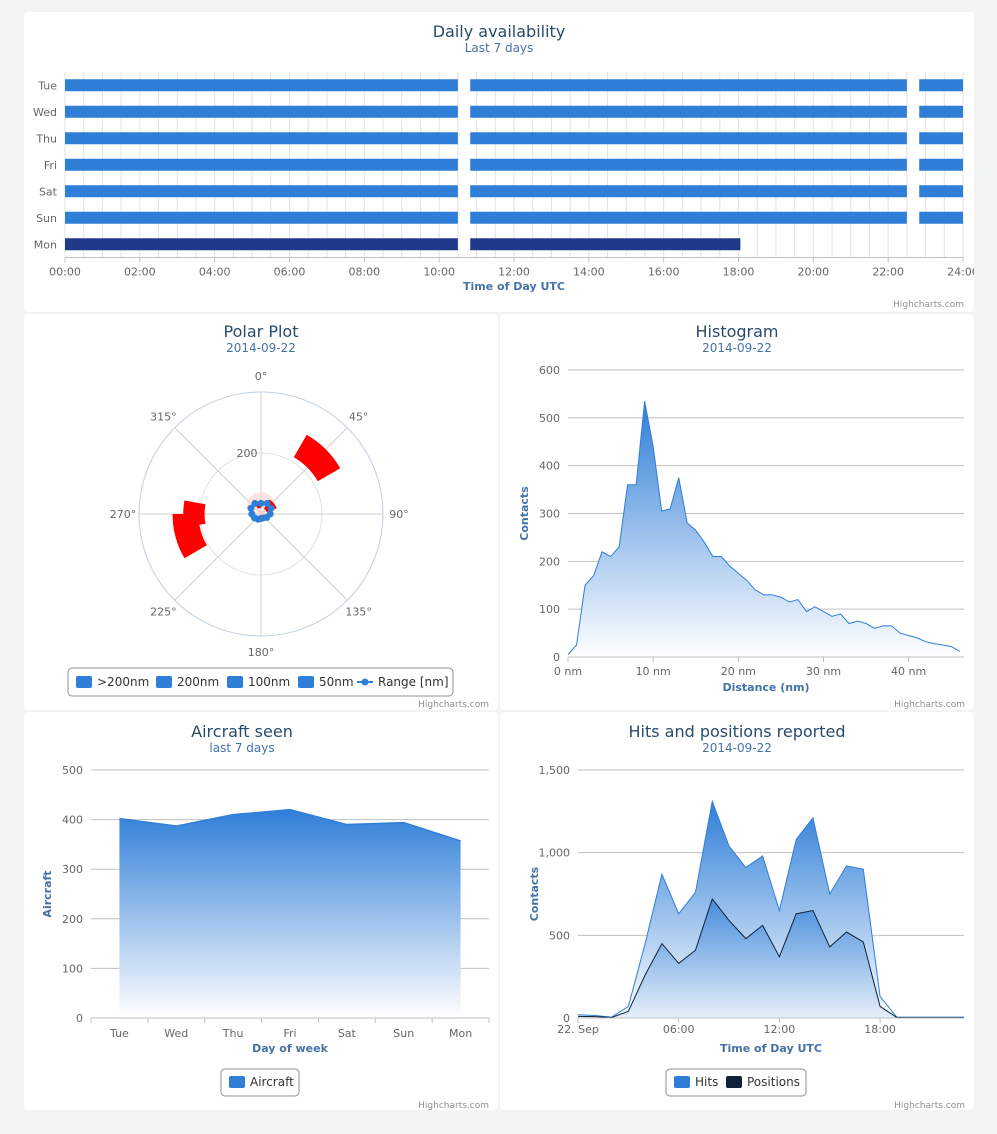  I want to click on x-tick-label: 40 nm, so click(908, 671).